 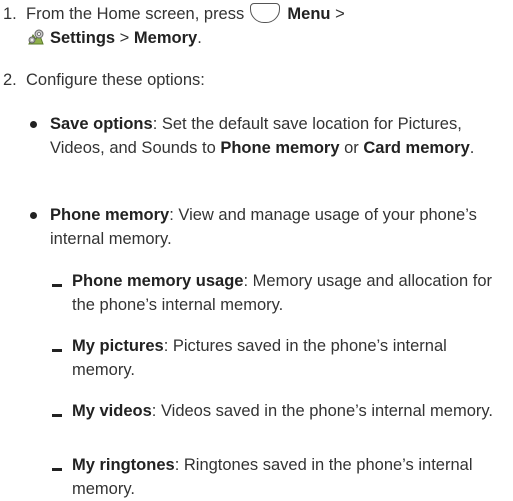 I want to click on step-1-suffix: ., so click(x=199, y=38).